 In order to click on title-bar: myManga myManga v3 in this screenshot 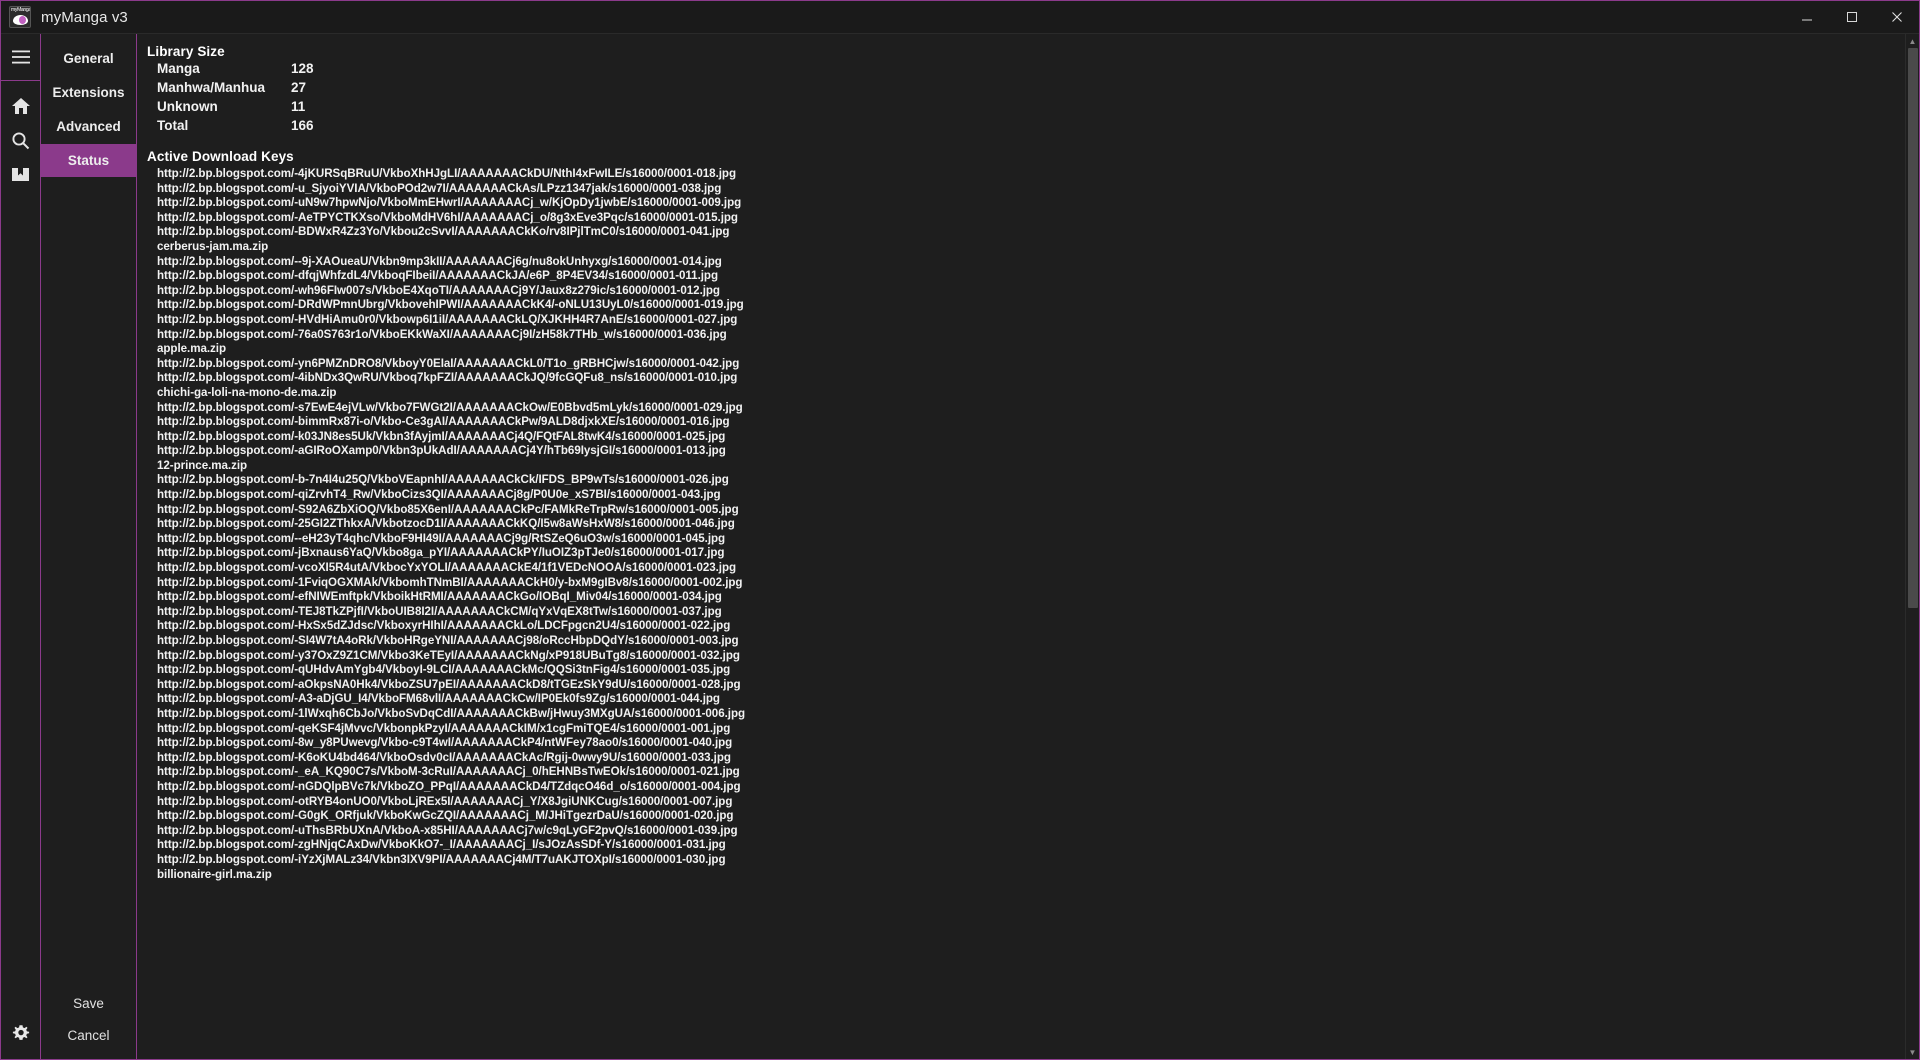, I will do `click(960, 17)`.